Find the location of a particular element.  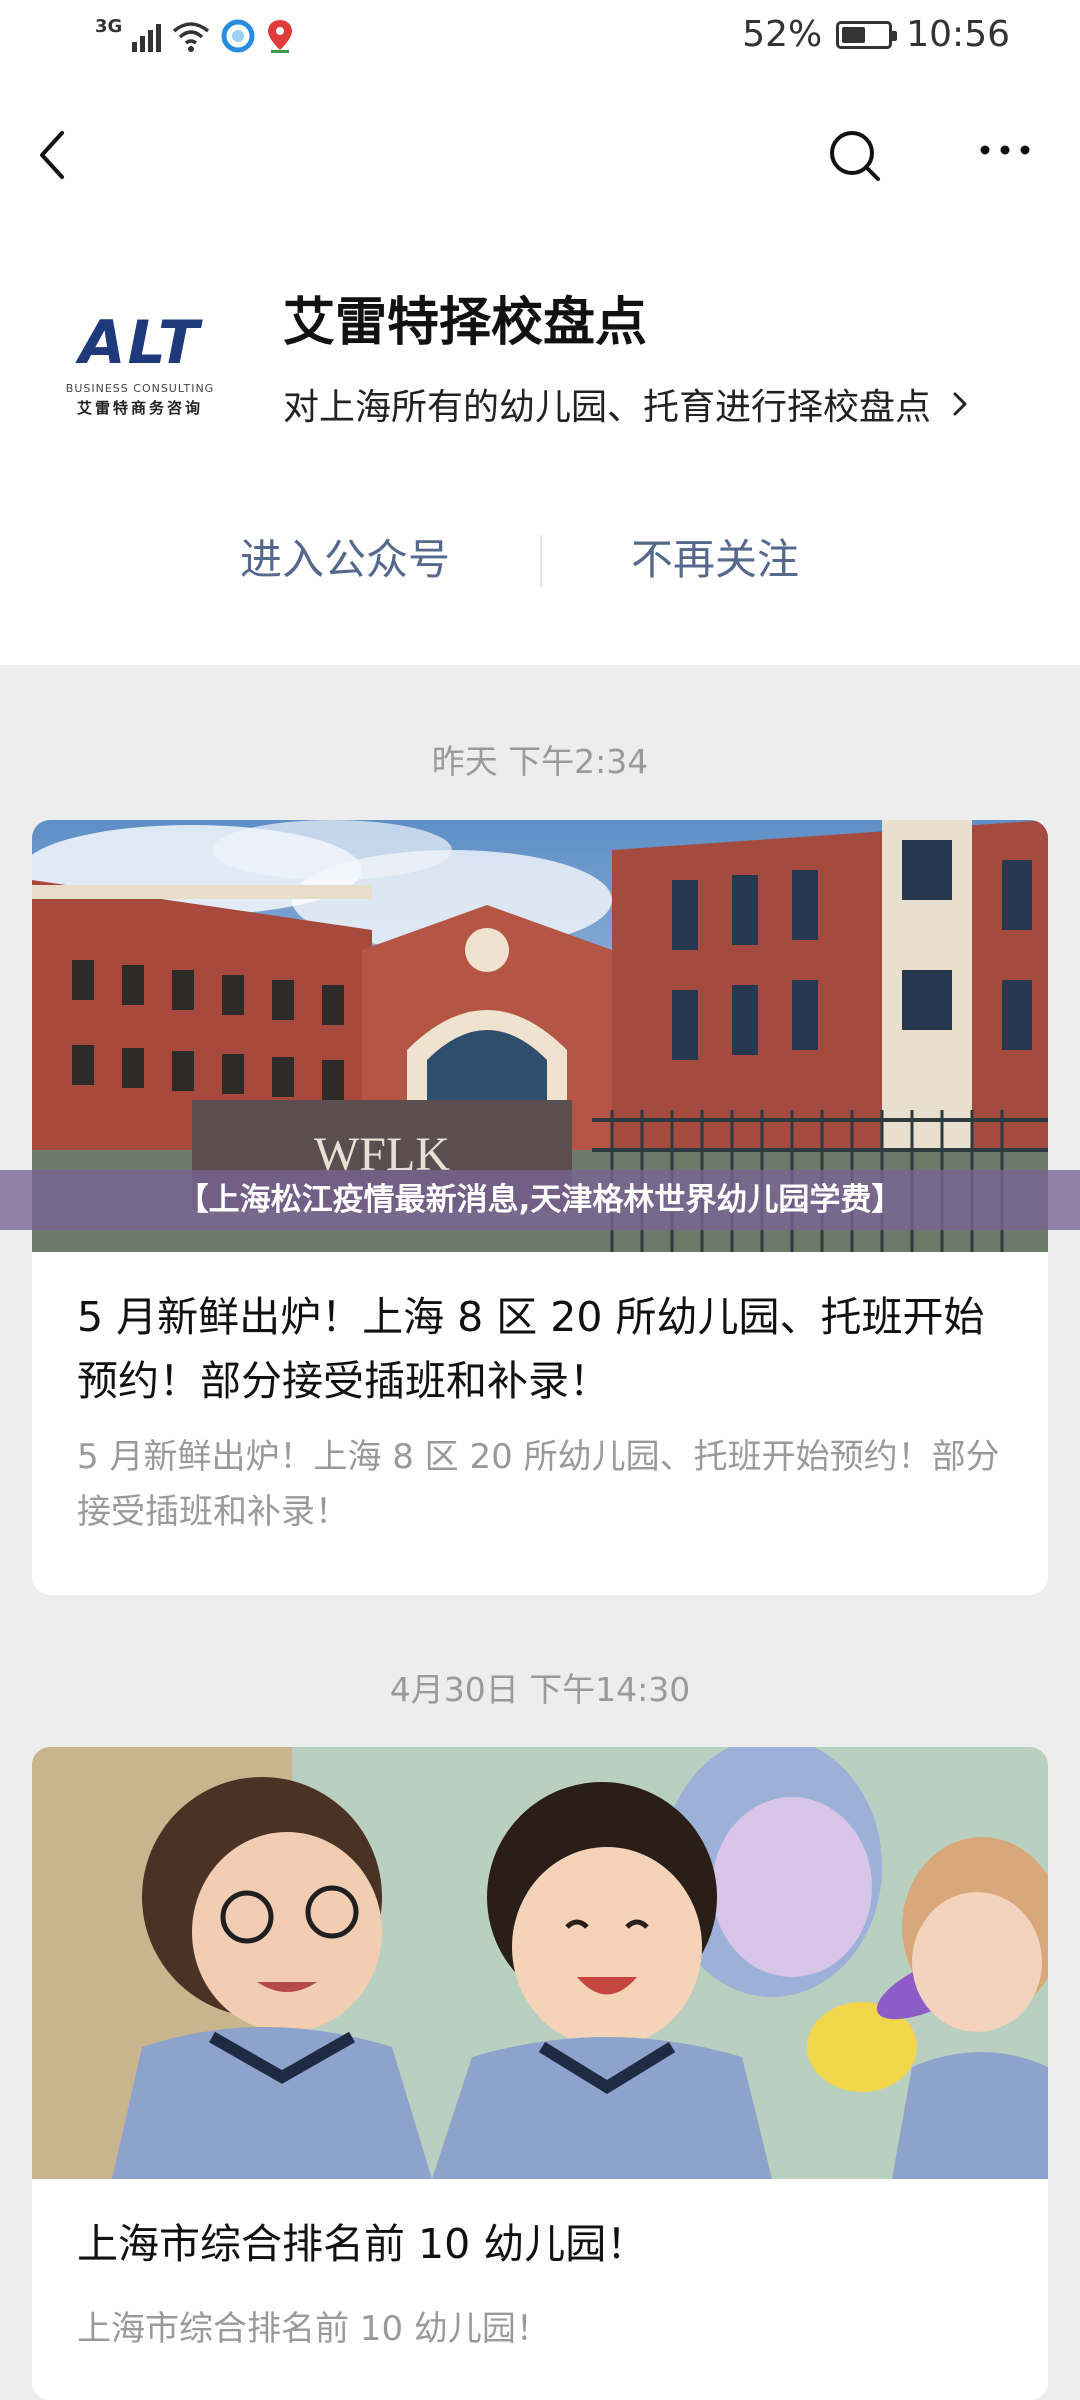

search-icon is located at coordinates (855, 156).